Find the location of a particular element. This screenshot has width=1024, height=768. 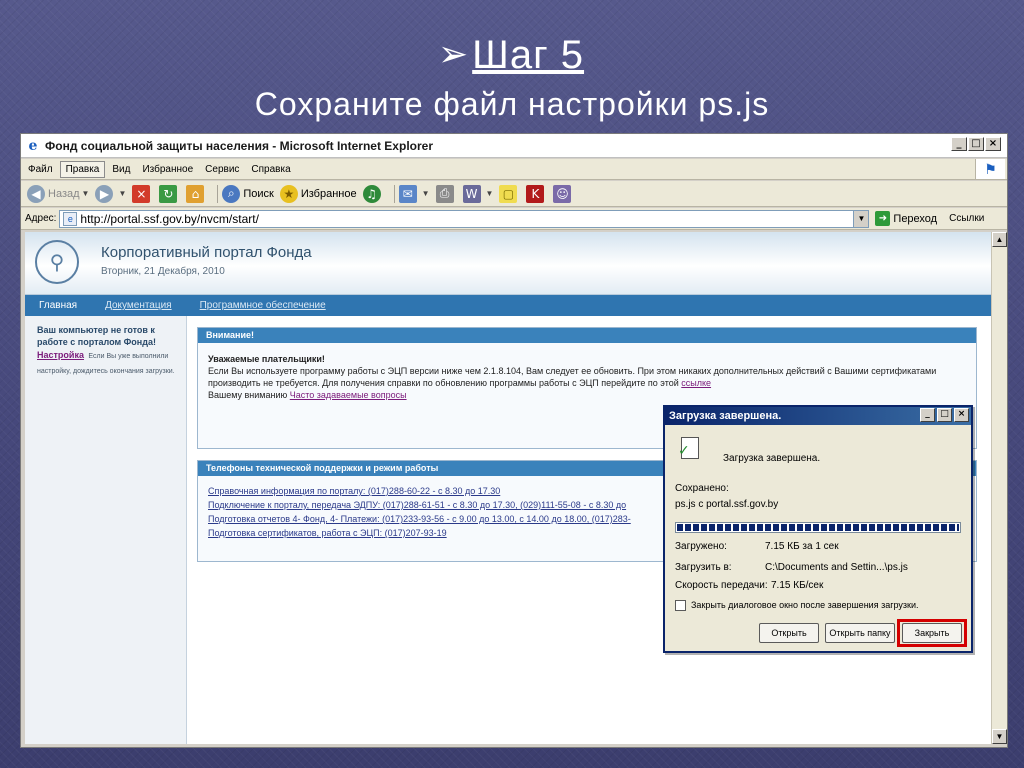

back-button: ◀ Назад ▼ is located at coordinates (58, 193).